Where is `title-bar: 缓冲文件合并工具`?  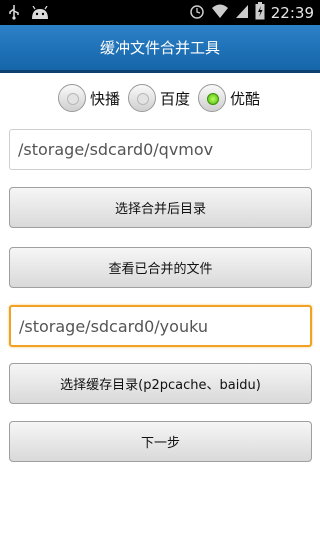
title-bar: 缓冲文件合并工具 is located at coordinates (160, 49).